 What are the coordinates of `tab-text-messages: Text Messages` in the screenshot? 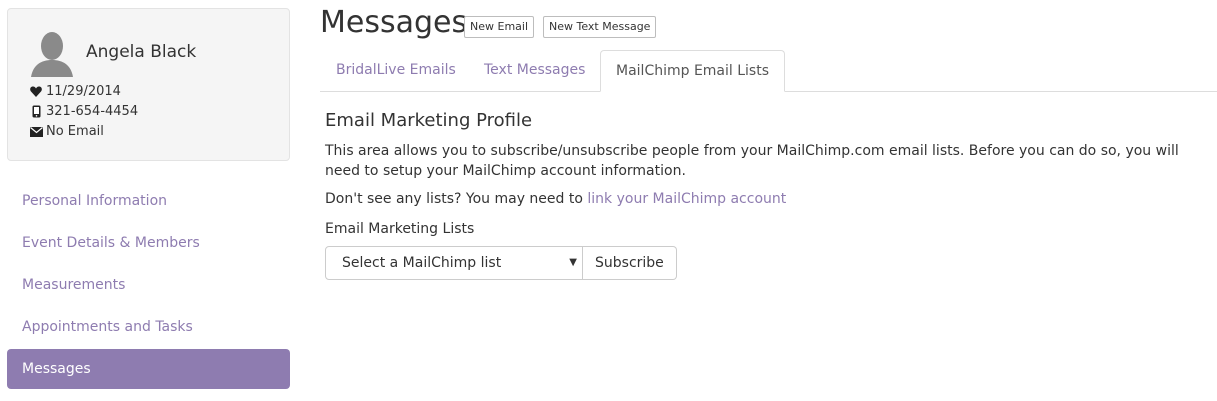 It's located at (534, 71).